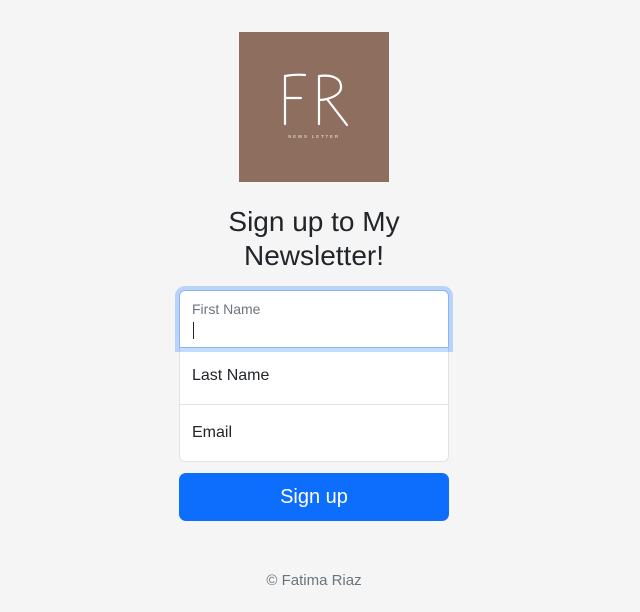 Image resolution: width=640 pixels, height=612 pixels. I want to click on newsletter-logo: NEWS LETTER, so click(314, 107).